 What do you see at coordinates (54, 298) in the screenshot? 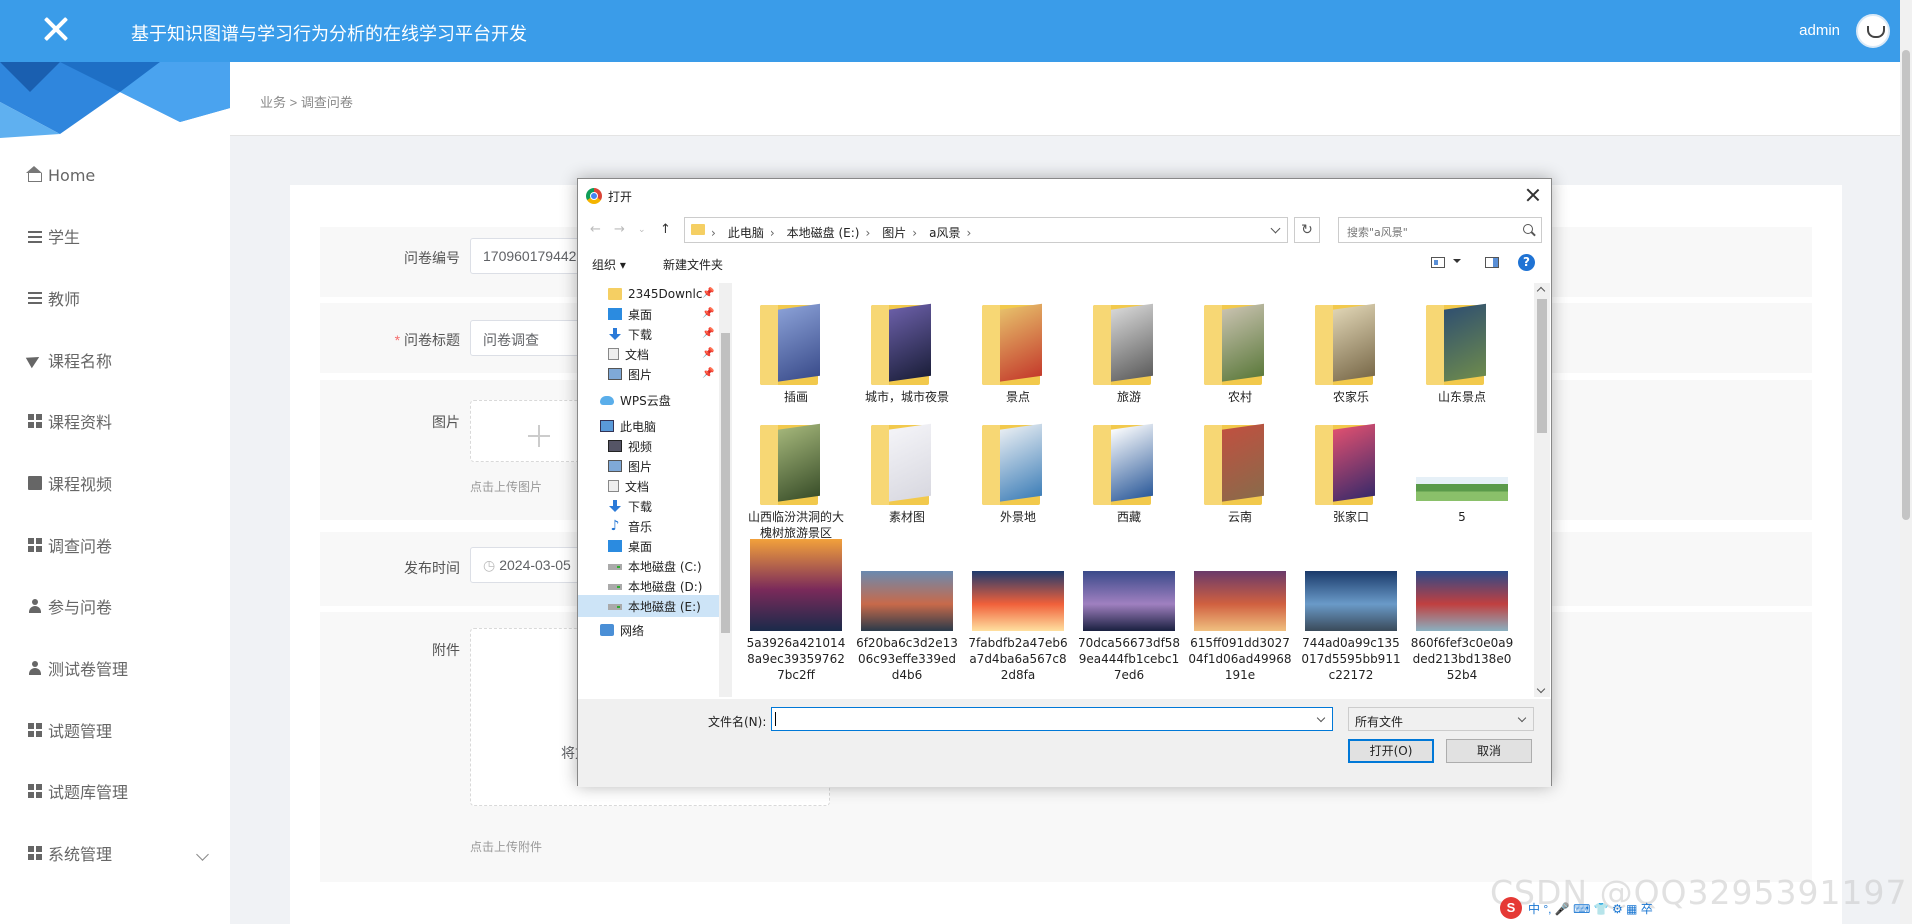
I see `sidebar-item: 教师` at bounding box center [54, 298].